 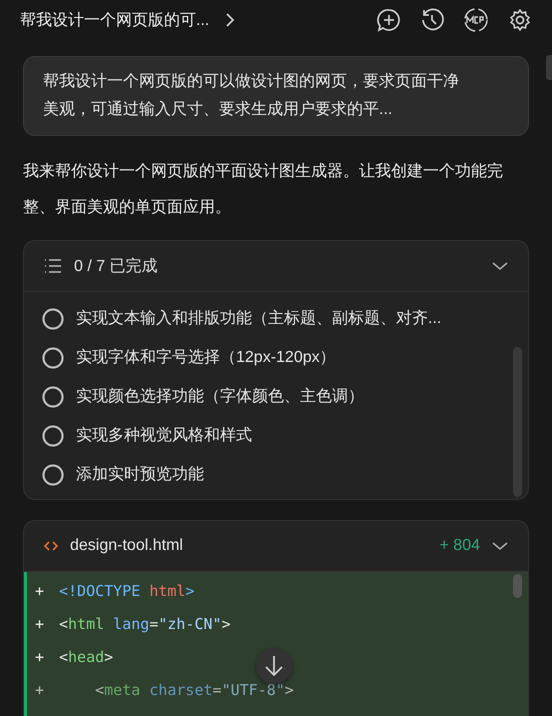 What do you see at coordinates (476, 20) in the screenshot?
I see `mcp-icon` at bounding box center [476, 20].